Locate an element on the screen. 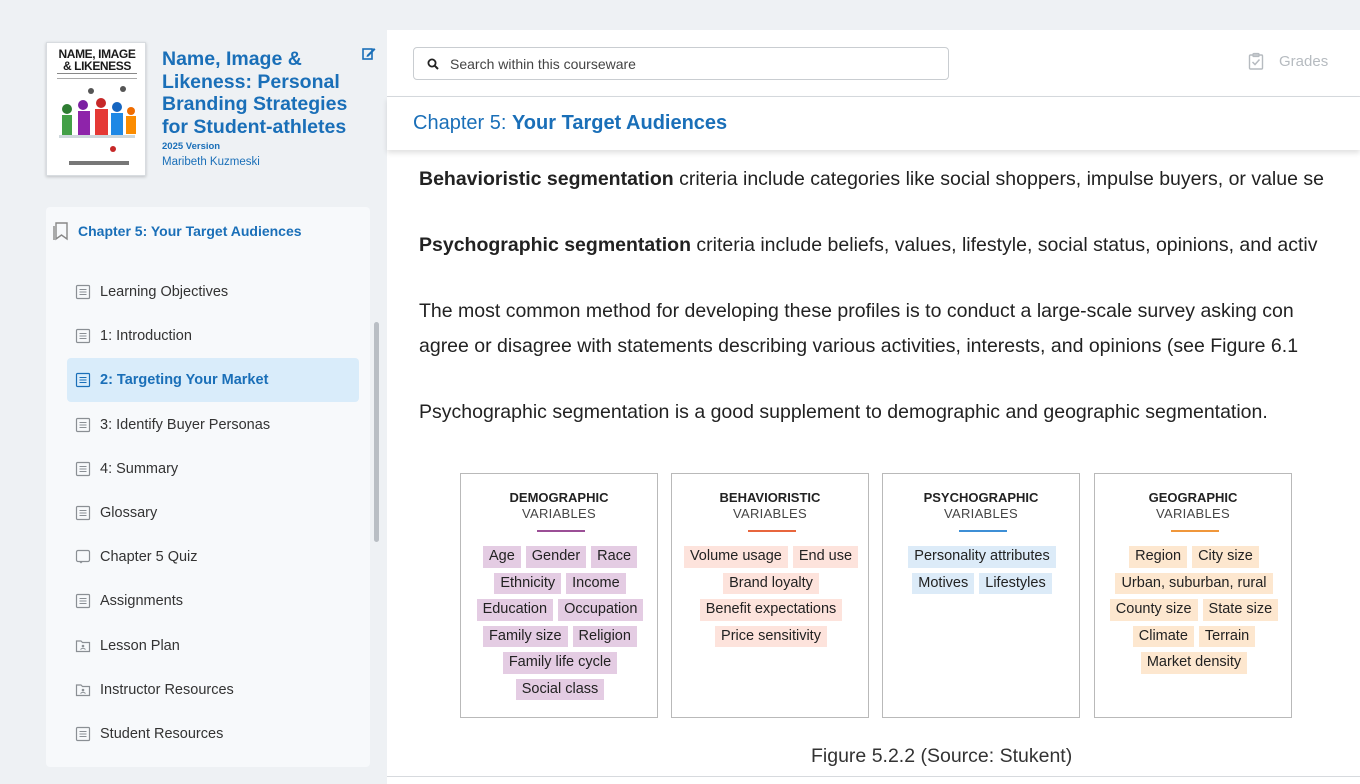 The image size is (1360, 784). edit-icon is located at coordinates (369, 53).